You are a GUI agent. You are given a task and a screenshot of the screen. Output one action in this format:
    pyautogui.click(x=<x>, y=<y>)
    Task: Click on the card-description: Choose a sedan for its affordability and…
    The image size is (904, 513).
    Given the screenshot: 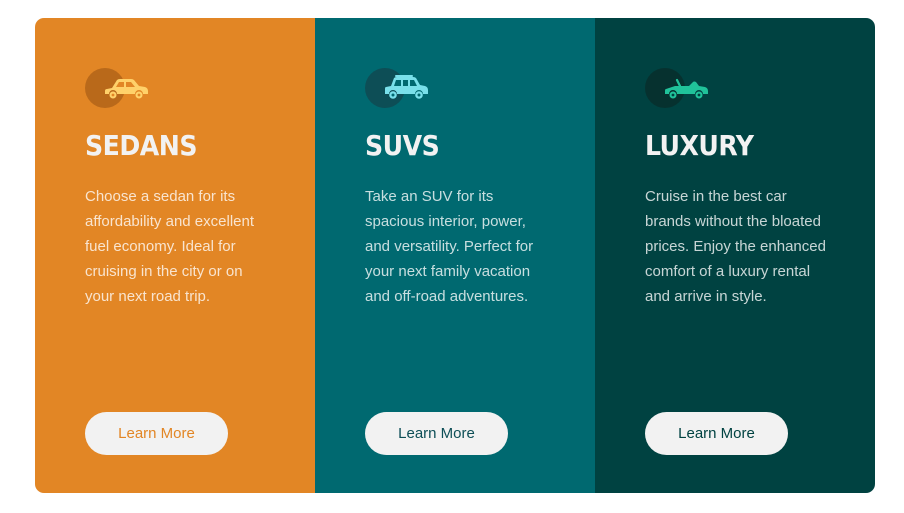 What is the action you would take?
    pyautogui.click(x=169, y=246)
    